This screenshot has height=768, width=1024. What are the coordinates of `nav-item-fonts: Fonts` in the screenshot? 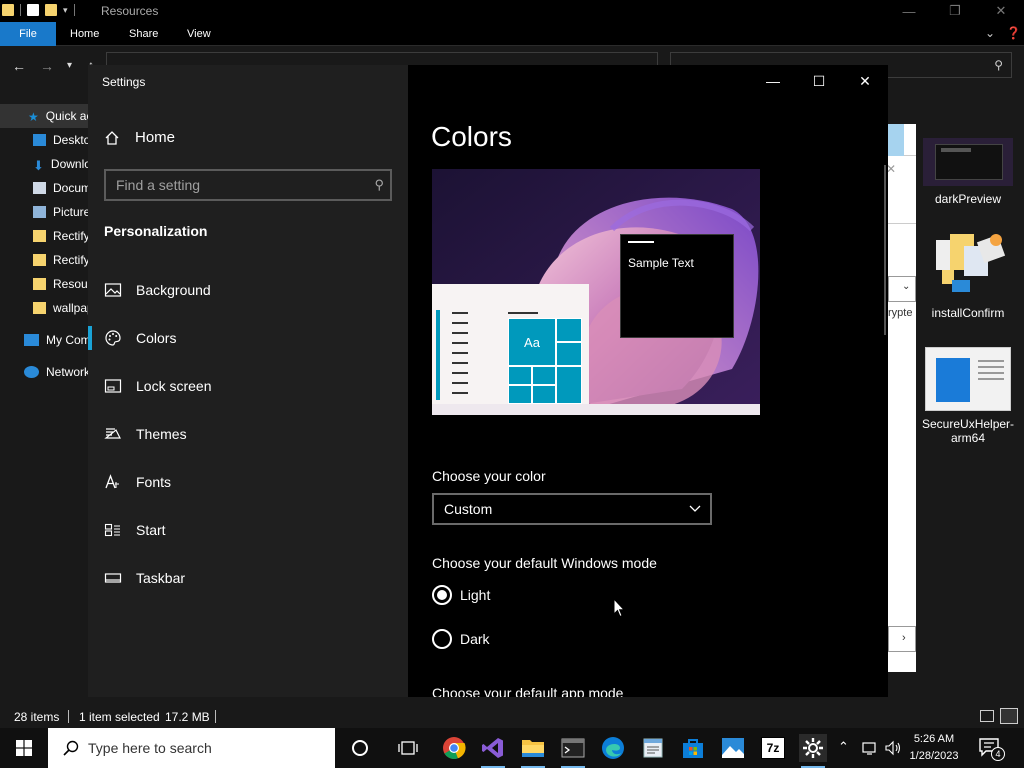 It's located at (248, 482).